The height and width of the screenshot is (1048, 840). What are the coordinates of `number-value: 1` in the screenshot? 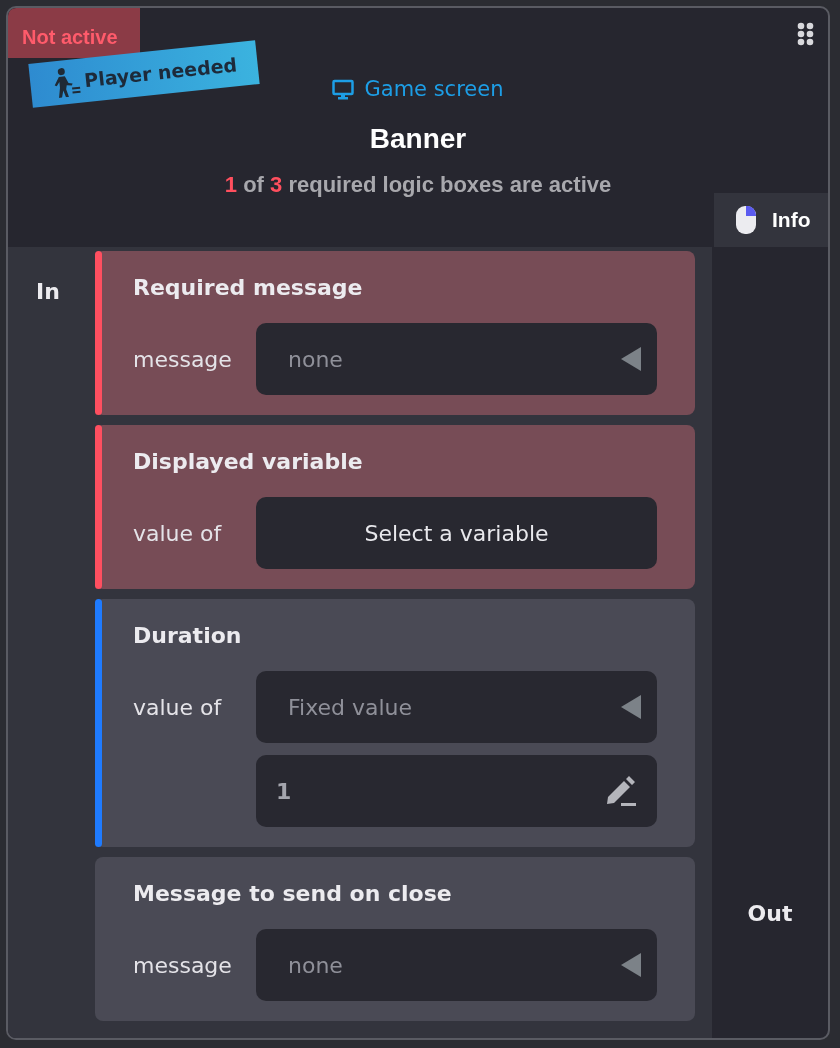 It's located at (284, 791).